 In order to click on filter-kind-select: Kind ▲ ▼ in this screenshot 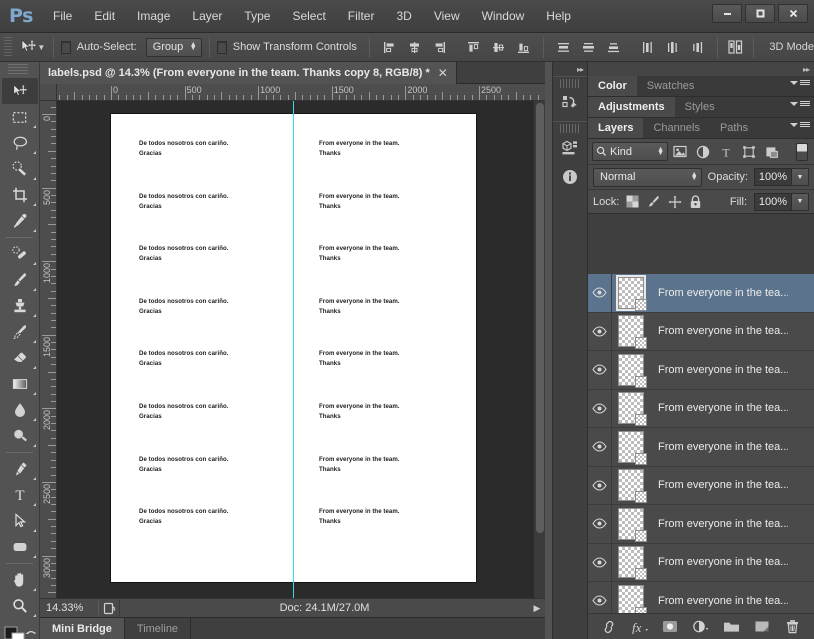, I will do `click(630, 151)`.